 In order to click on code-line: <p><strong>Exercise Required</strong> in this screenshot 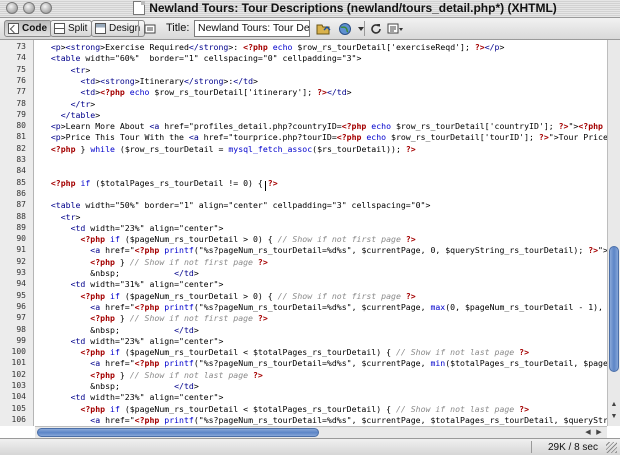, I will do `click(273, 47)`.